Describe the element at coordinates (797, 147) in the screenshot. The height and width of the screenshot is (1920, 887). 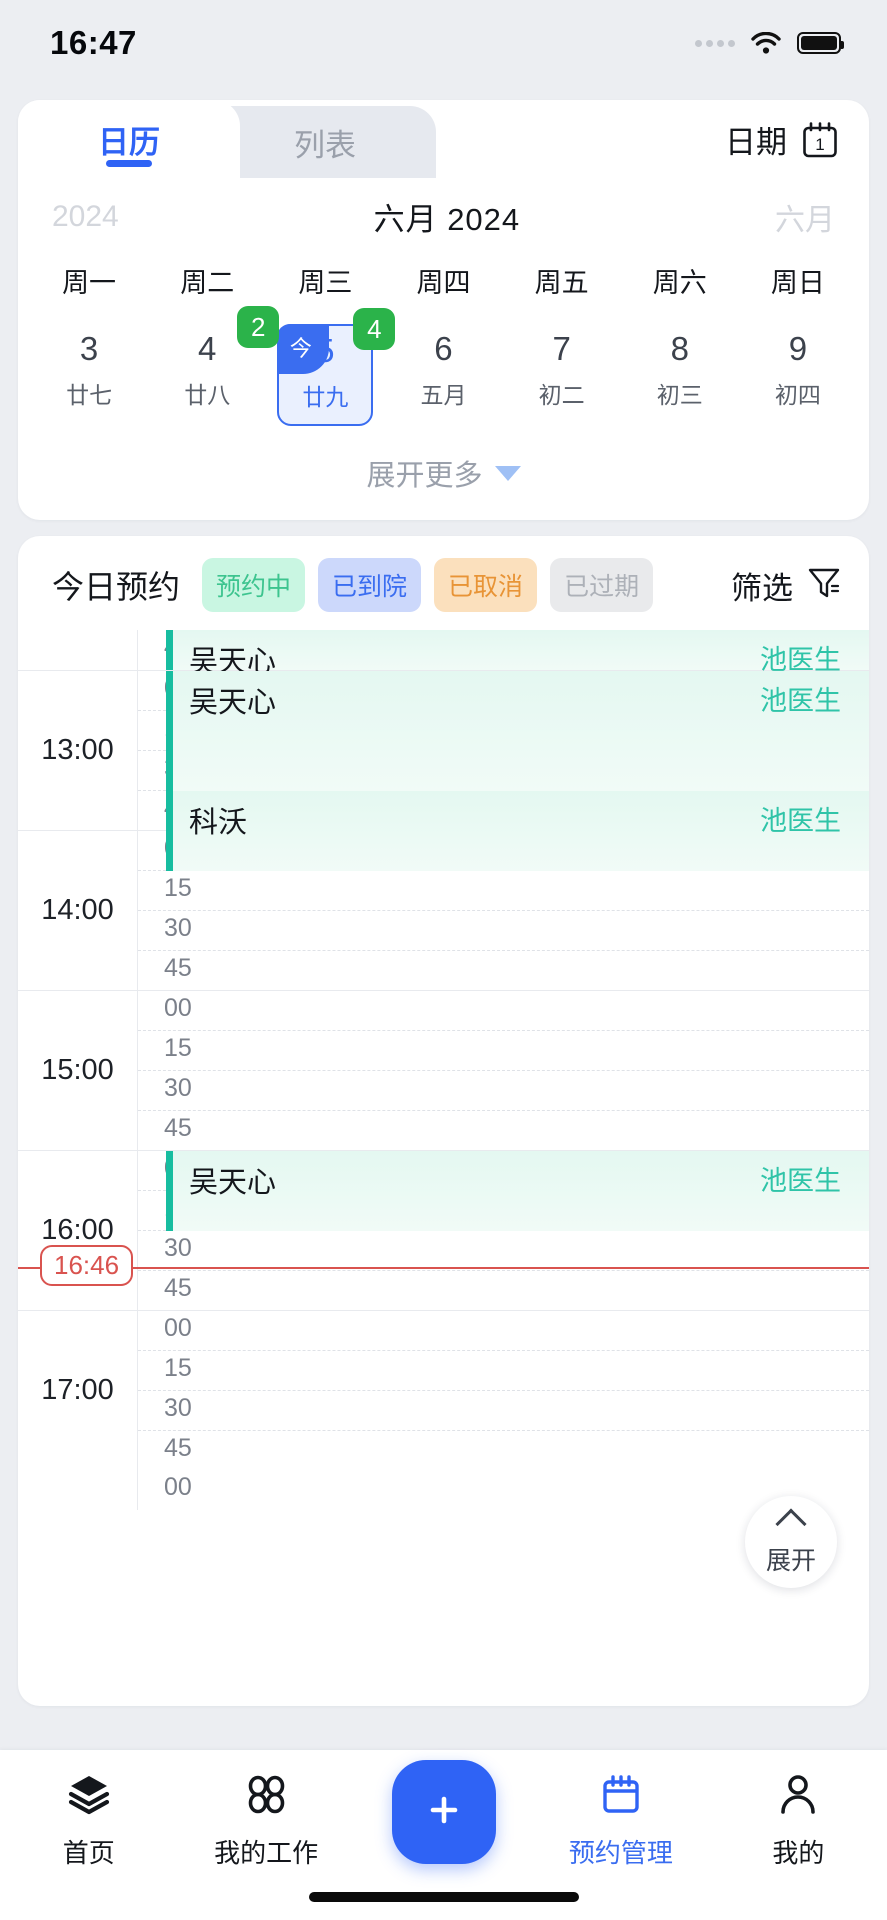
I see `date-picker-button: 日期 1` at that location.